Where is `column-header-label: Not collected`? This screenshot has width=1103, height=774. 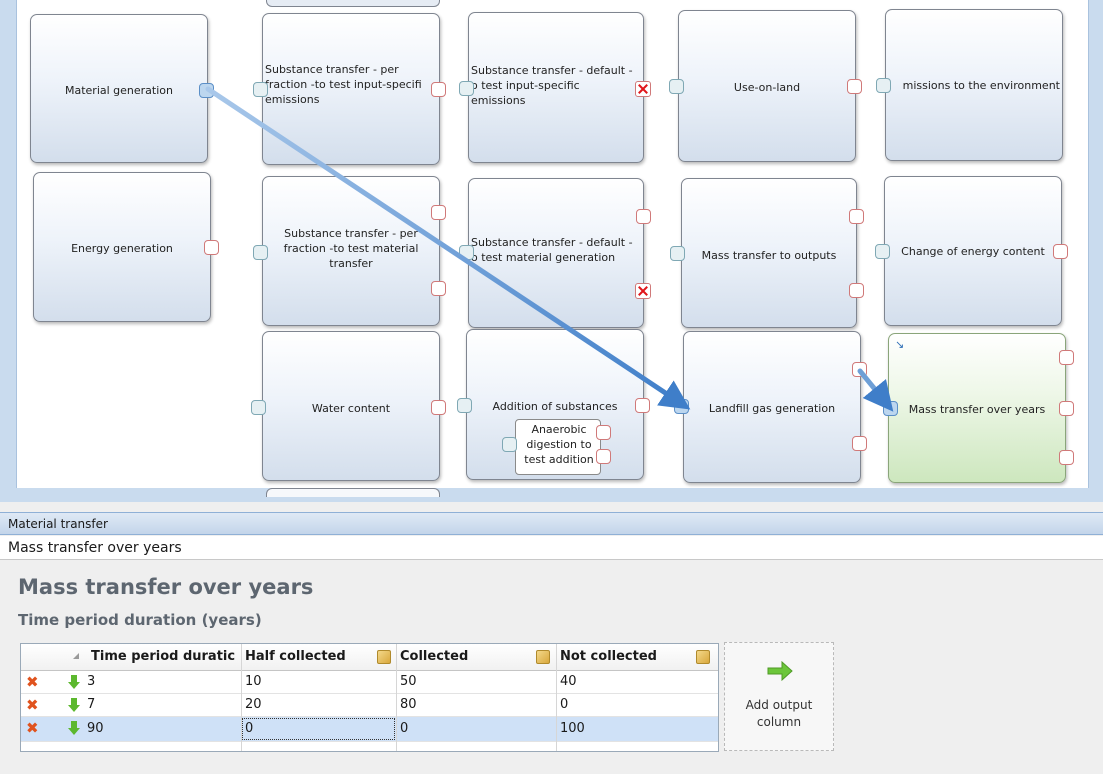 column-header-label: Not collected is located at coordinates (608, 656).